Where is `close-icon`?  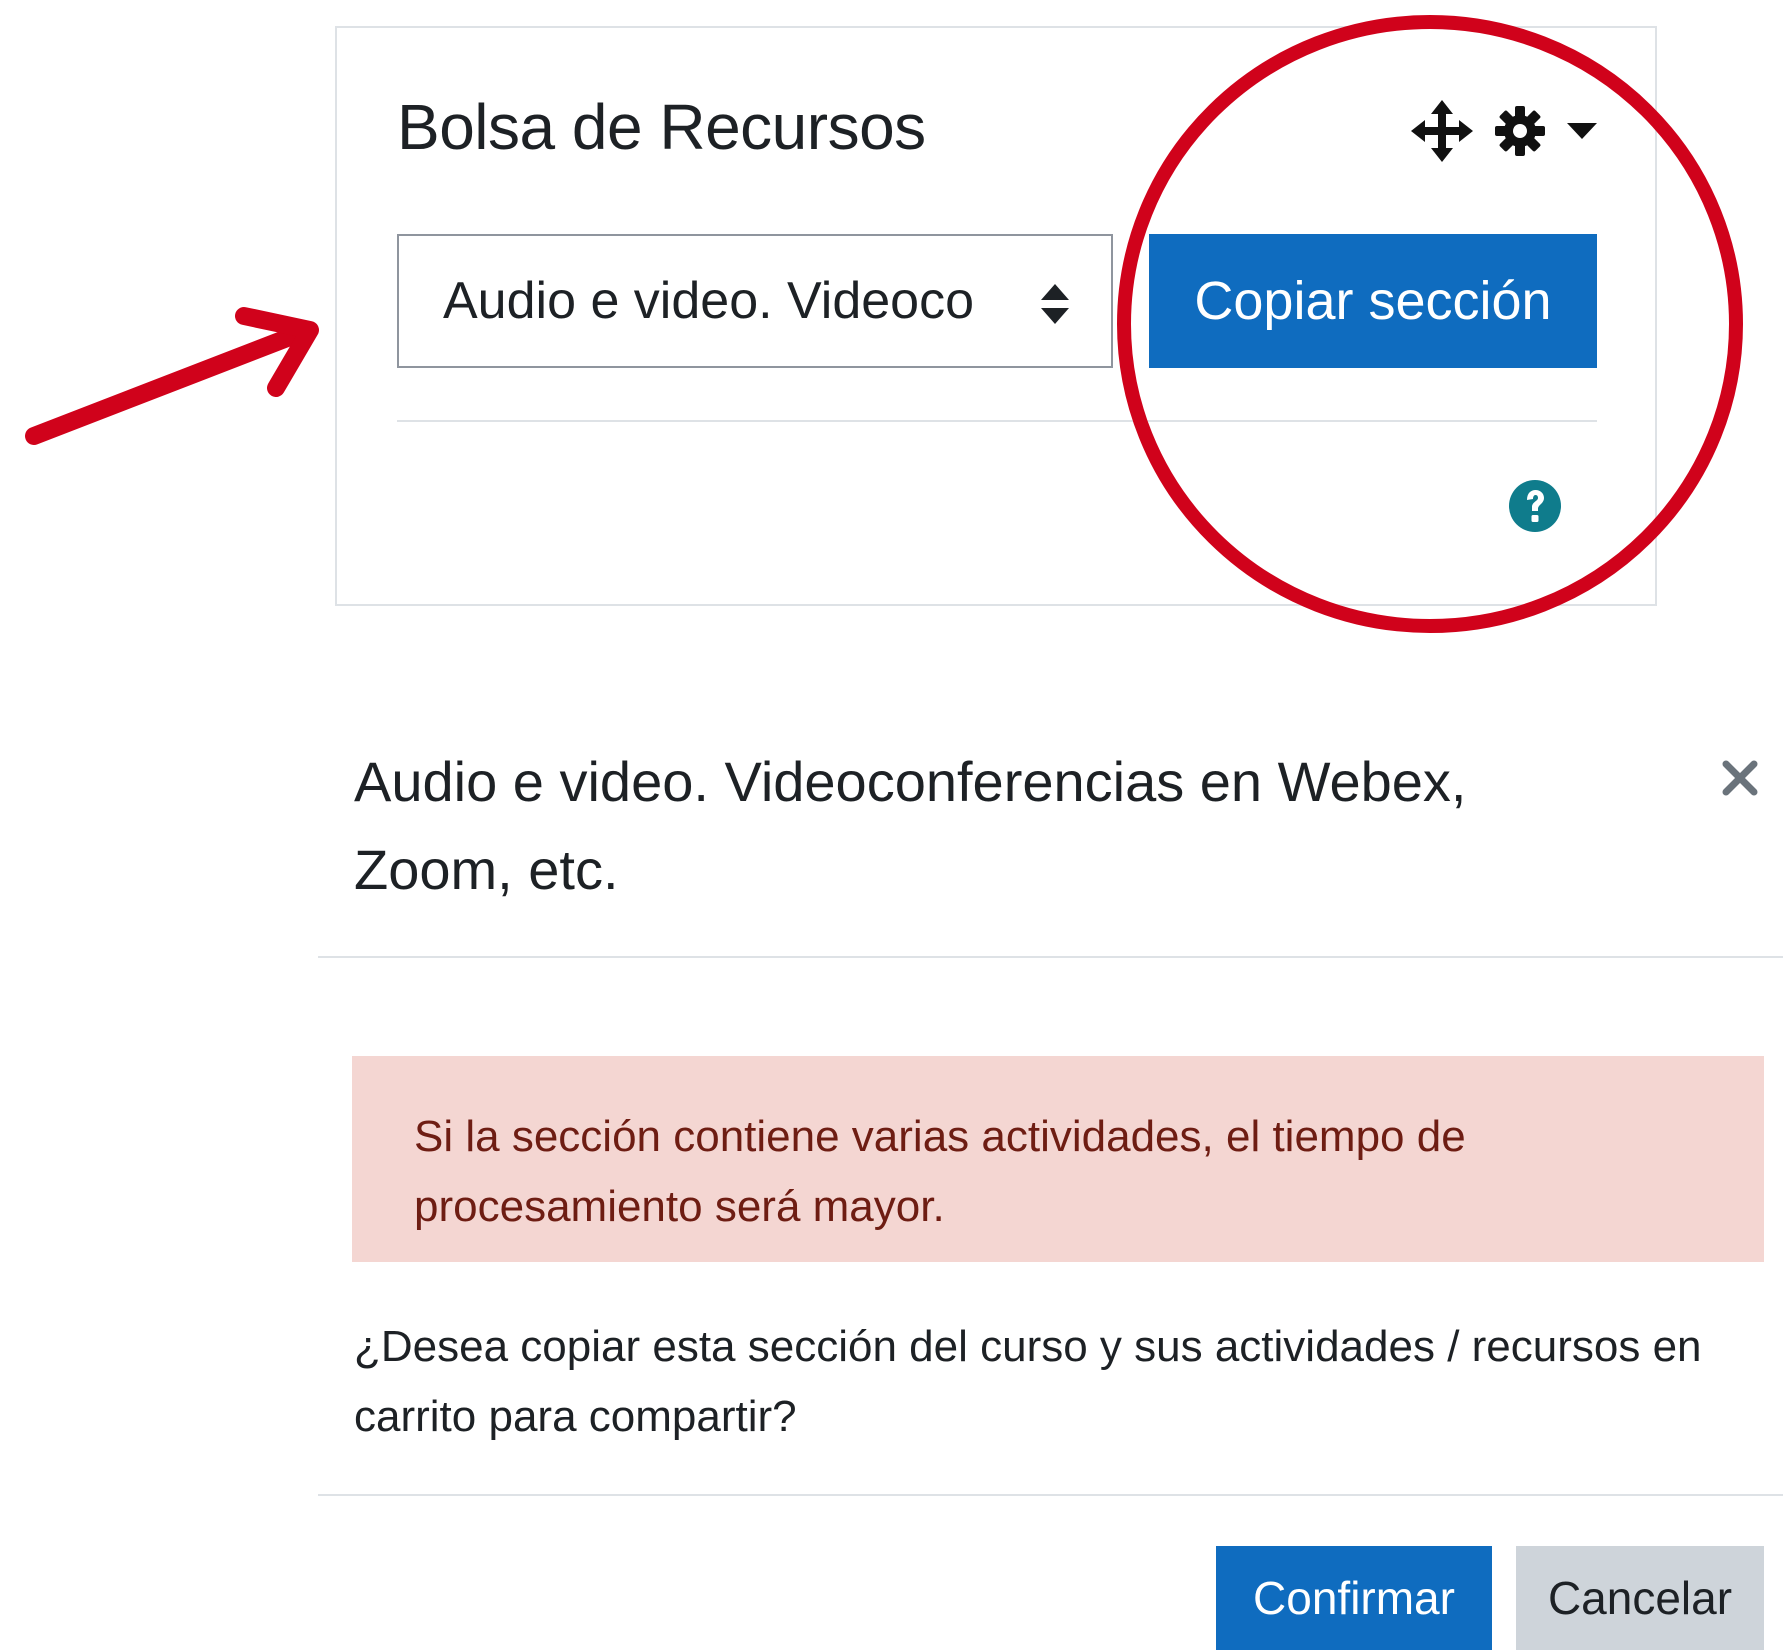
close-icon is located at coordinates (1740, 778).